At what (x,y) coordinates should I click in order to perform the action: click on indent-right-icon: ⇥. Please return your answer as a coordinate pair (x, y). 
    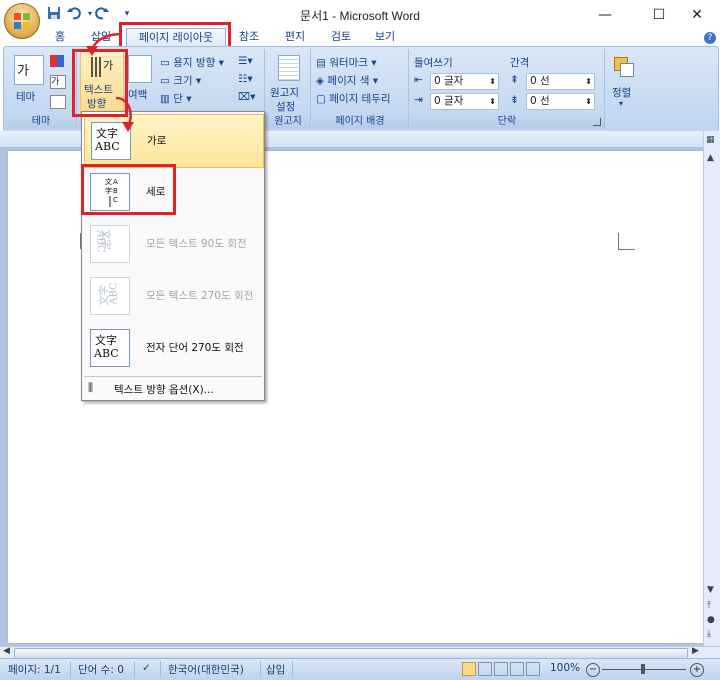
    Looking at the image, I should click on (418, 100).